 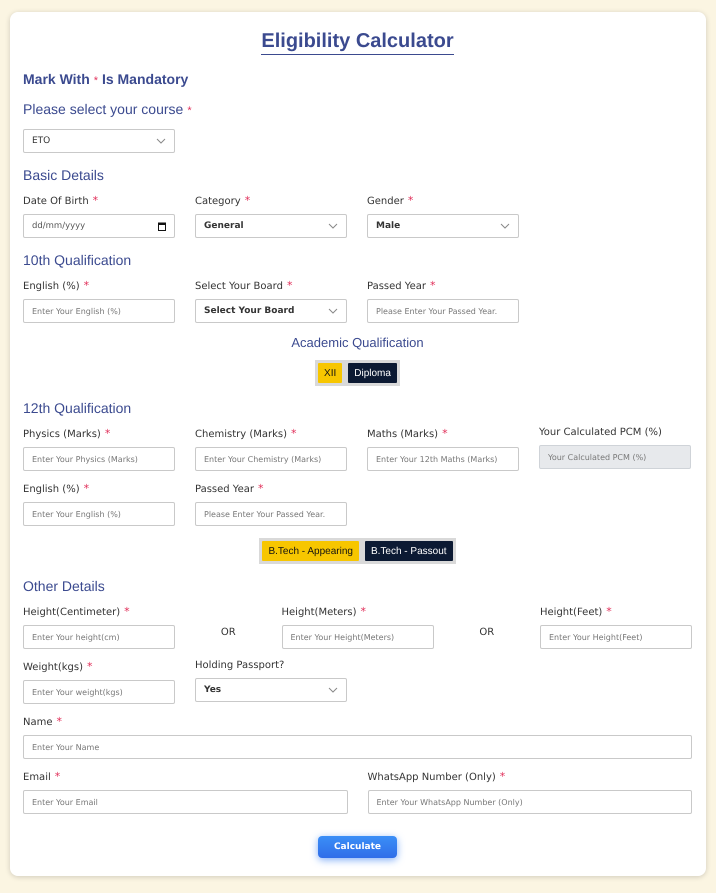 What do you see at coordinates (77, 260) in the screenshot?
I see `section-heading: 10th Qualification` at bounding box center [77, 260].